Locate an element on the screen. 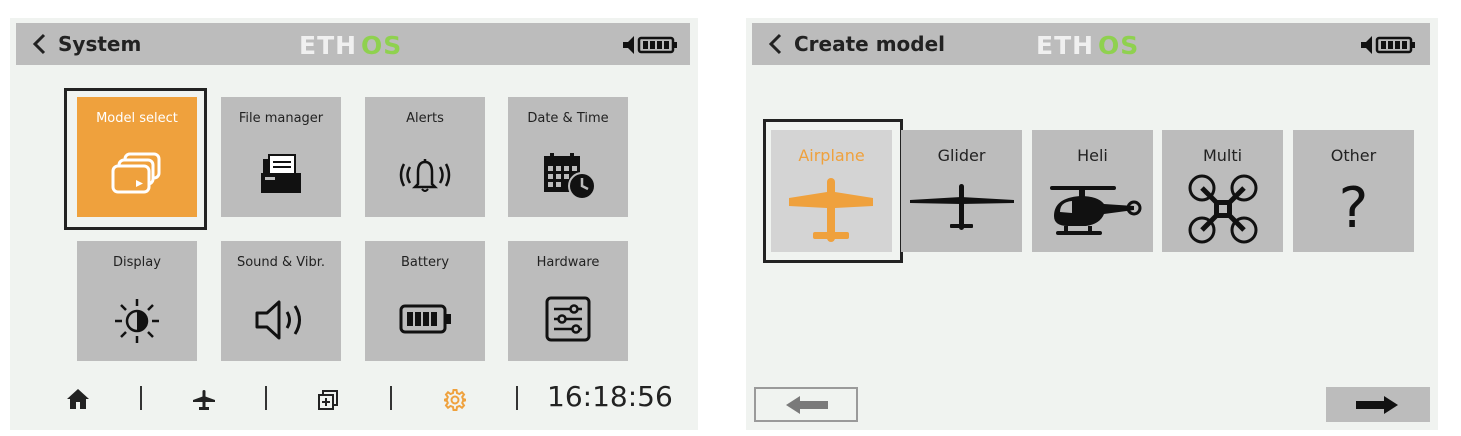  category-glider: Glider is located at coordinates (961, 191).